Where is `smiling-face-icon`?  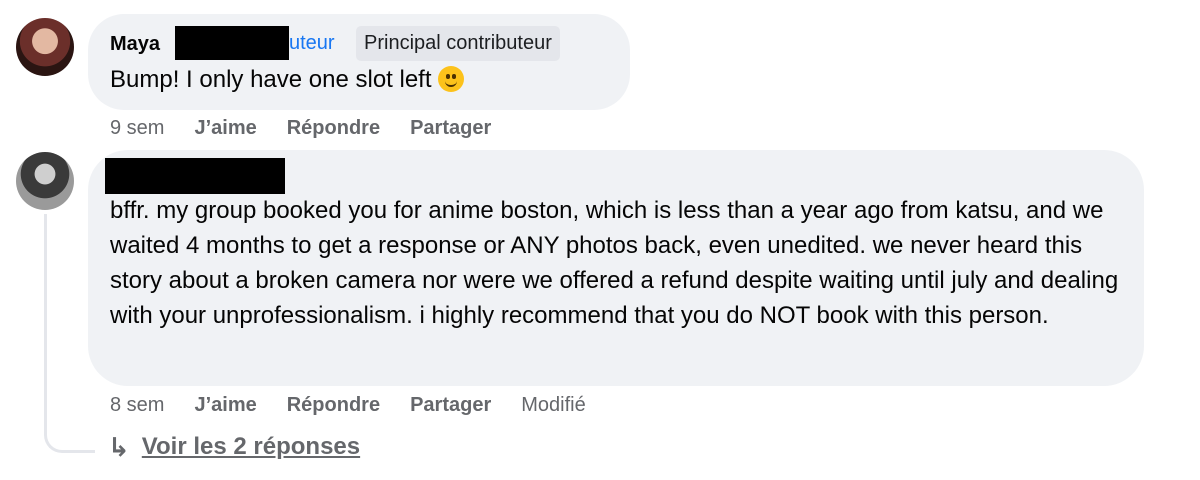 smiling-face-icon is located at coordinates (450, 79).